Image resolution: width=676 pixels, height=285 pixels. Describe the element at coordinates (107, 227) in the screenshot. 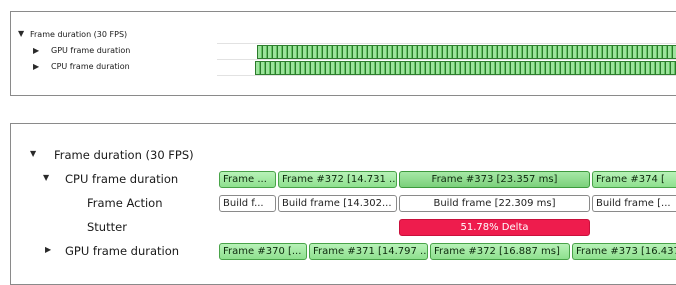

I see `tree-label: Stutter` at that location.